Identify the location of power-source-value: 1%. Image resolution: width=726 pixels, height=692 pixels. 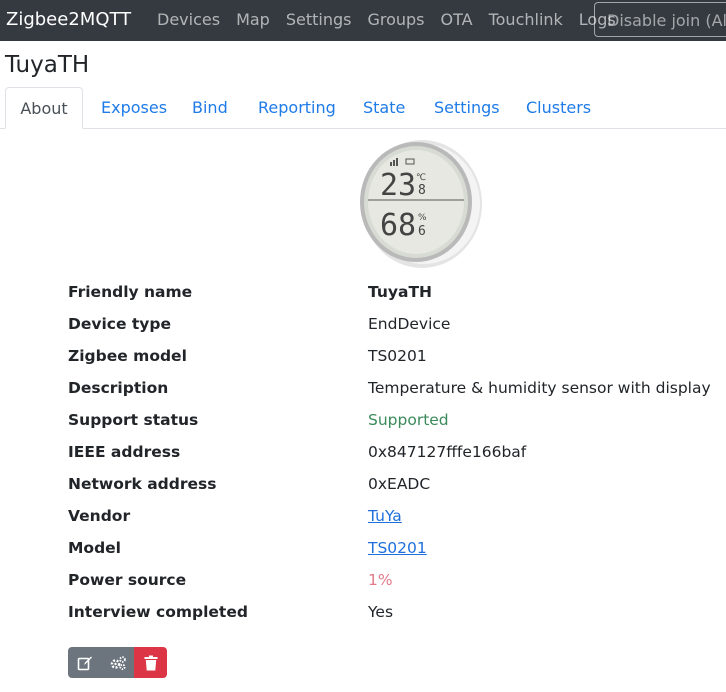
(380, 580).